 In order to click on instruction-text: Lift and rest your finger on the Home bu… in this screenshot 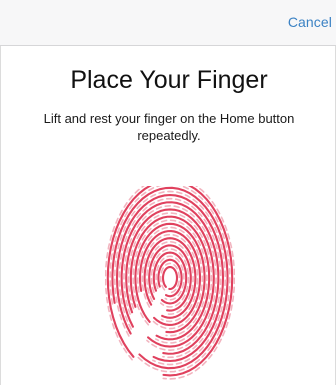, I will do `click(169, 127)`.